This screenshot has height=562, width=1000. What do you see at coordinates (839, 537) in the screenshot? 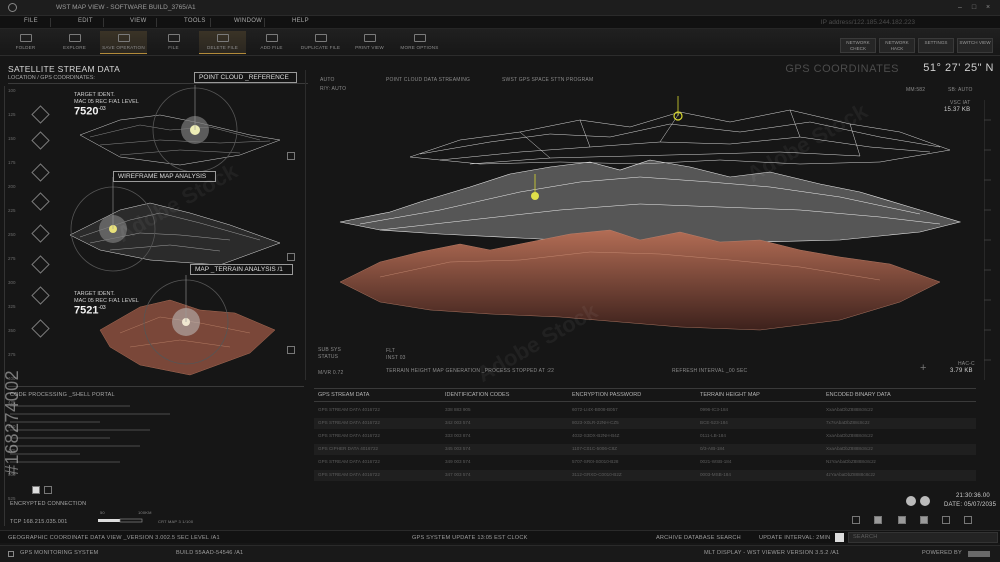
I see `search-toggle-icon` at bounding box center [839, 537].